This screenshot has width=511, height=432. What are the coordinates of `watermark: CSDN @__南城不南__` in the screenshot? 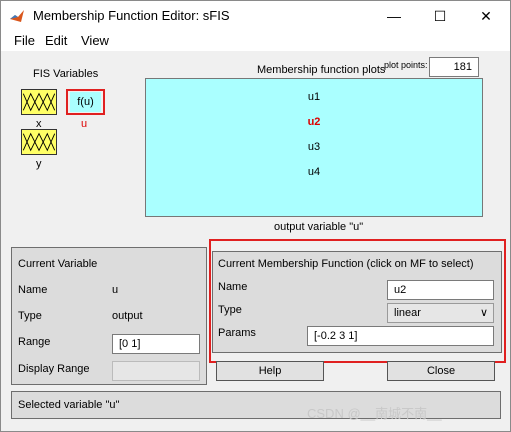 It's located at (374, 413).